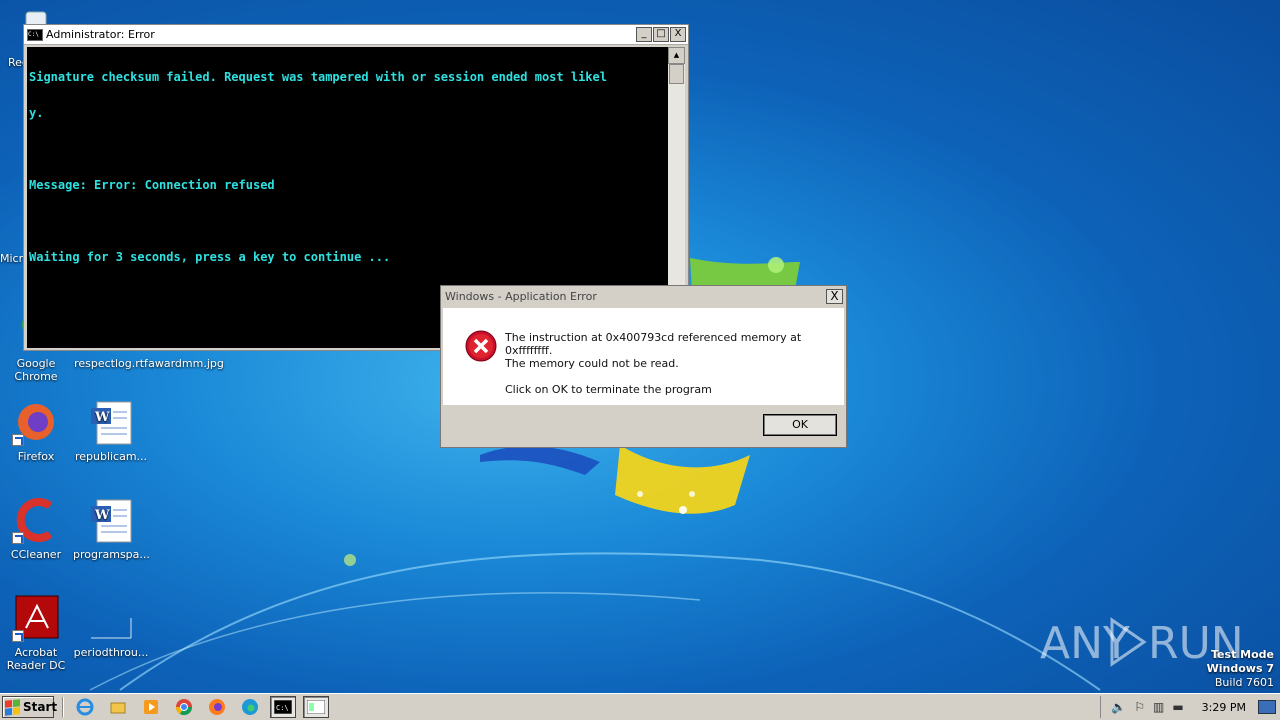 The height and width of the screenshot is (720, 1280). I want to click on media-player-icon, so click(151, 707).